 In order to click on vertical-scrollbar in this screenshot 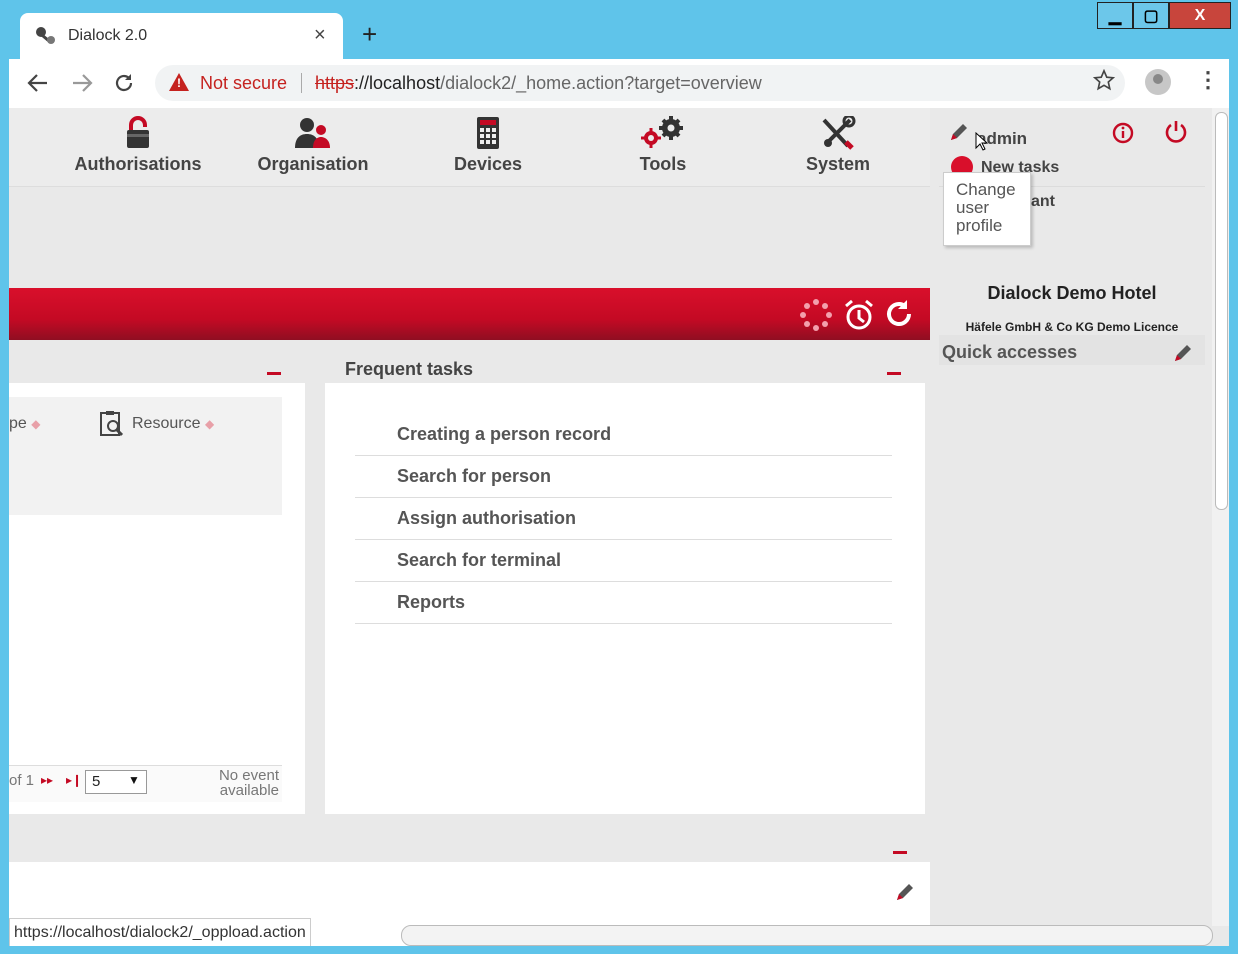, I will do `click(1220, 517)`.